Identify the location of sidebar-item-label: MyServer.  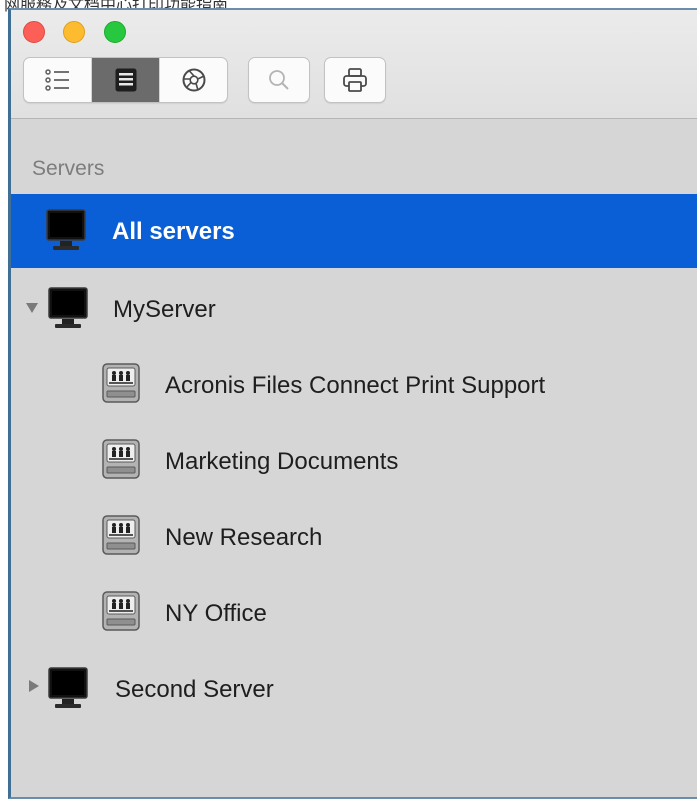
(164, 309).